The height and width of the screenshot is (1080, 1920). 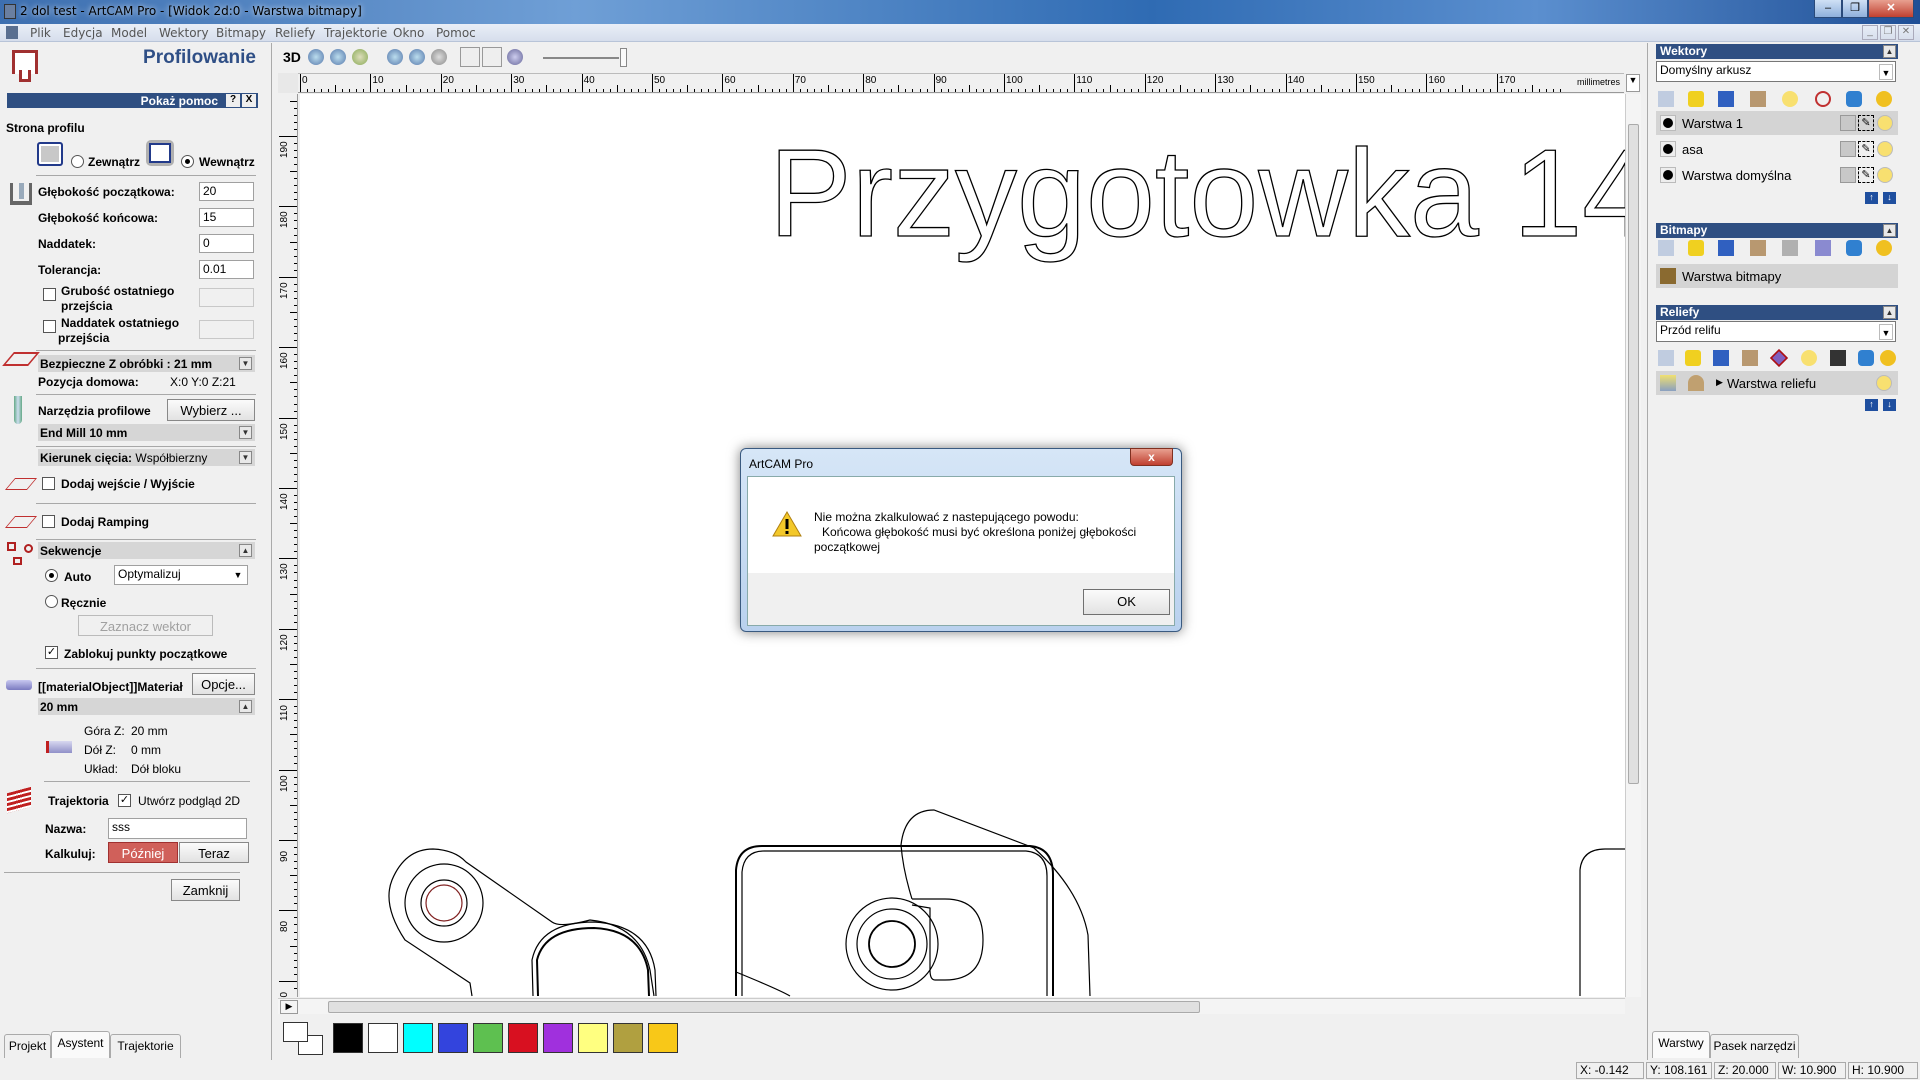 I want to click on zoom-previous-icon, so click(x=360, y=57).